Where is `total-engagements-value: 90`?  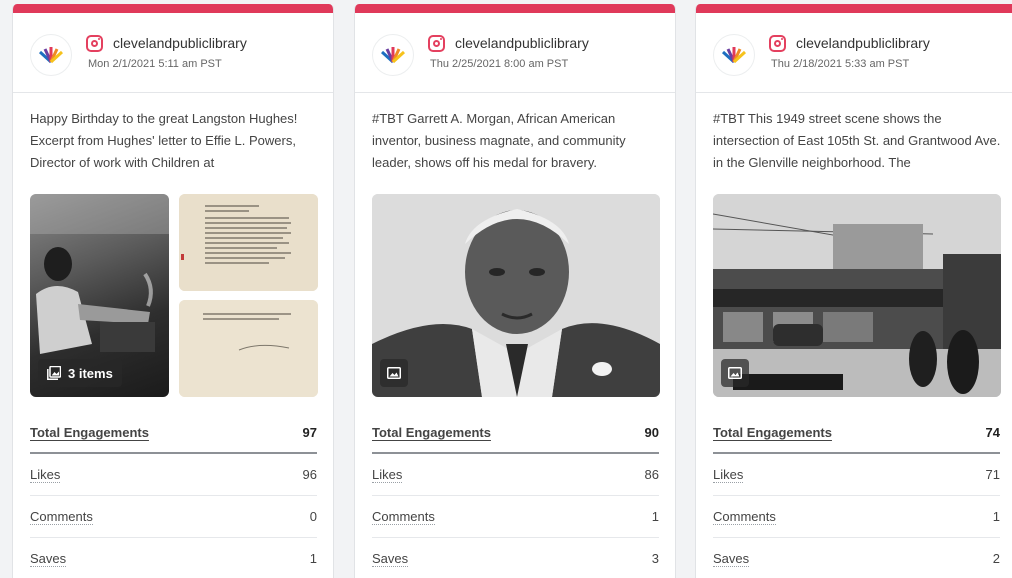
total-engagements-value: 90 is located at coordinates (651, 432).